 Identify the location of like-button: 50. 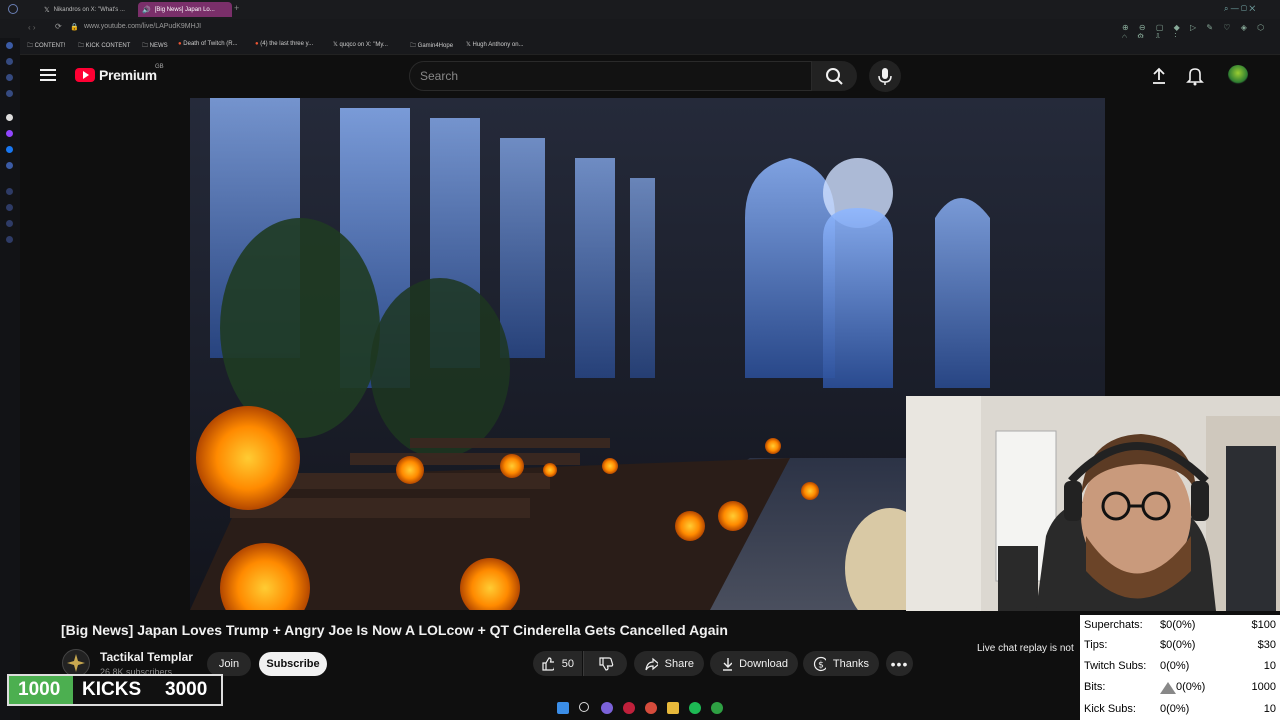
(557, 663).